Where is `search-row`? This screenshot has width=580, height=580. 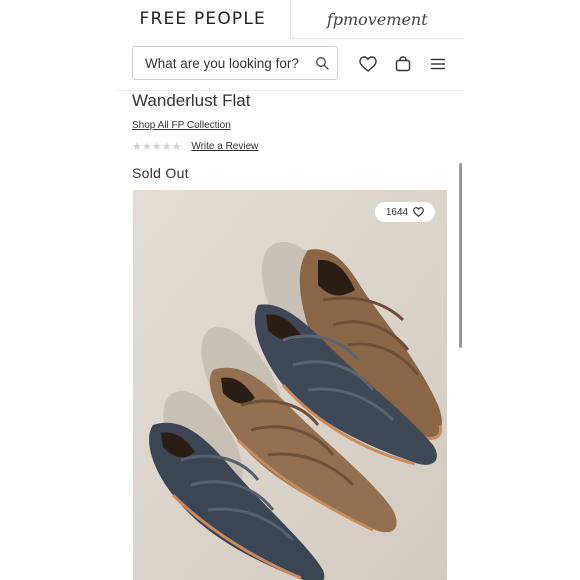
search-row is located at coordinates (290, 64).